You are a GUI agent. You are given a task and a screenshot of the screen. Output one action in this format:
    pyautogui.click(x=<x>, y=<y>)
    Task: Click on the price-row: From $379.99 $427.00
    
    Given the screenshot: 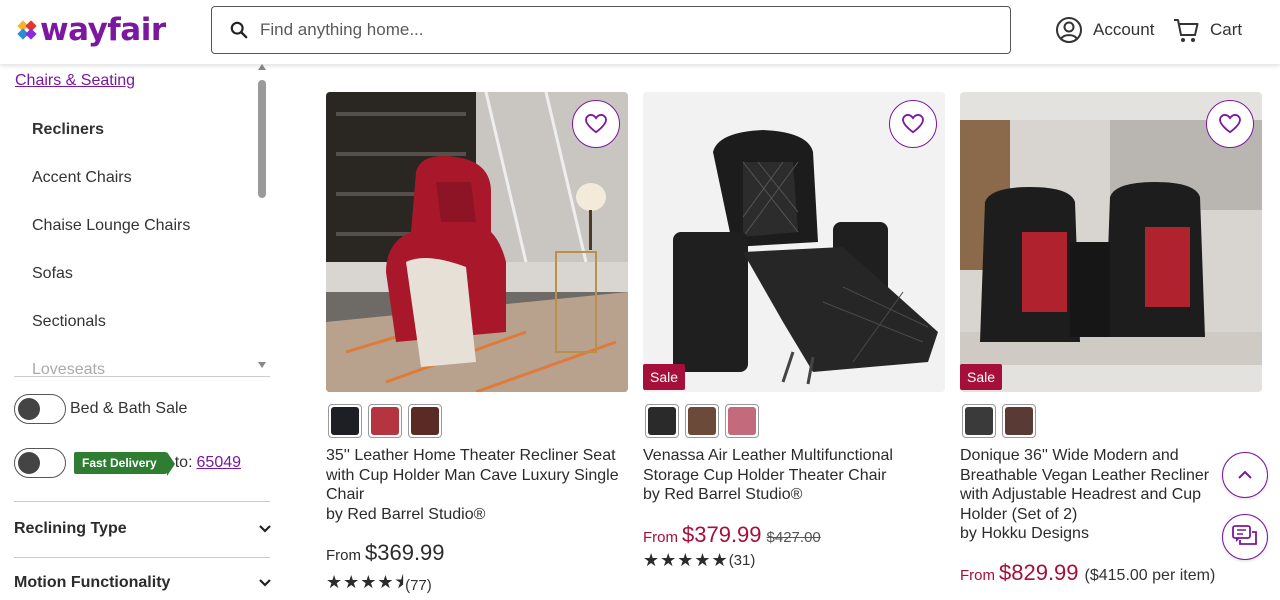 What is the action you would take?
    pyautogui.click(x=732, y=535)
    